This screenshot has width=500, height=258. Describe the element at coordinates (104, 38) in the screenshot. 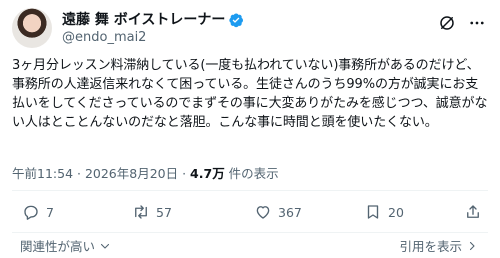

I see `author-handle: @endo_mai2` at that location.